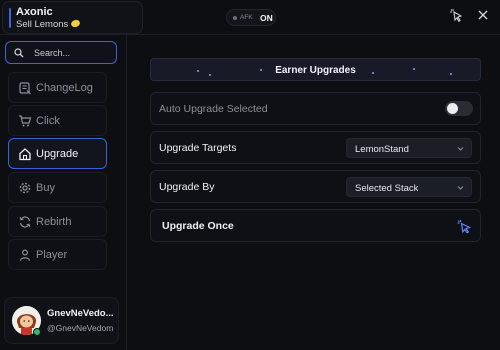 The image size is (500, 350). What do you see at coordinates (387, 188) in the screenshot?
I see `dropdown-value: Selected Stack` at bounding box center [387, 188].